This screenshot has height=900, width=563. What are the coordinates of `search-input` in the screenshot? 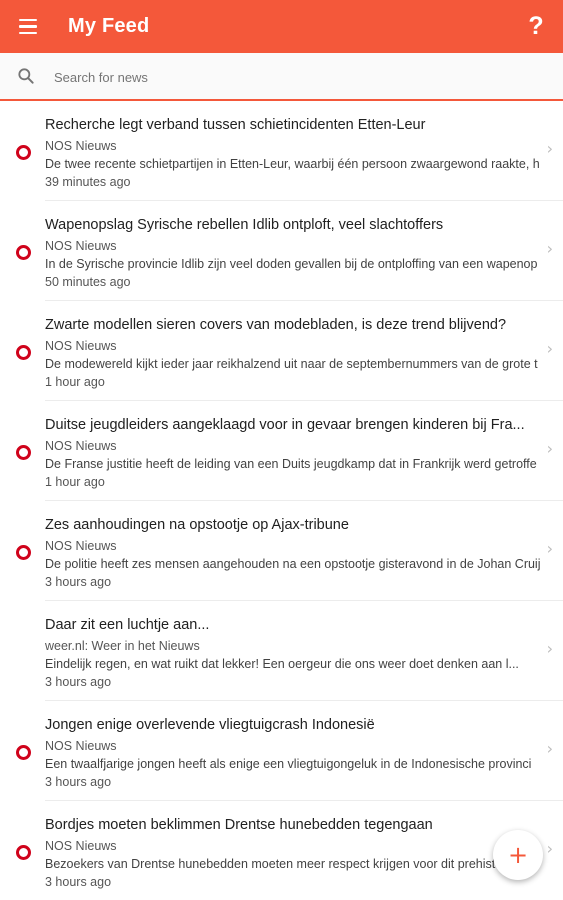 It's located at (294, 77).